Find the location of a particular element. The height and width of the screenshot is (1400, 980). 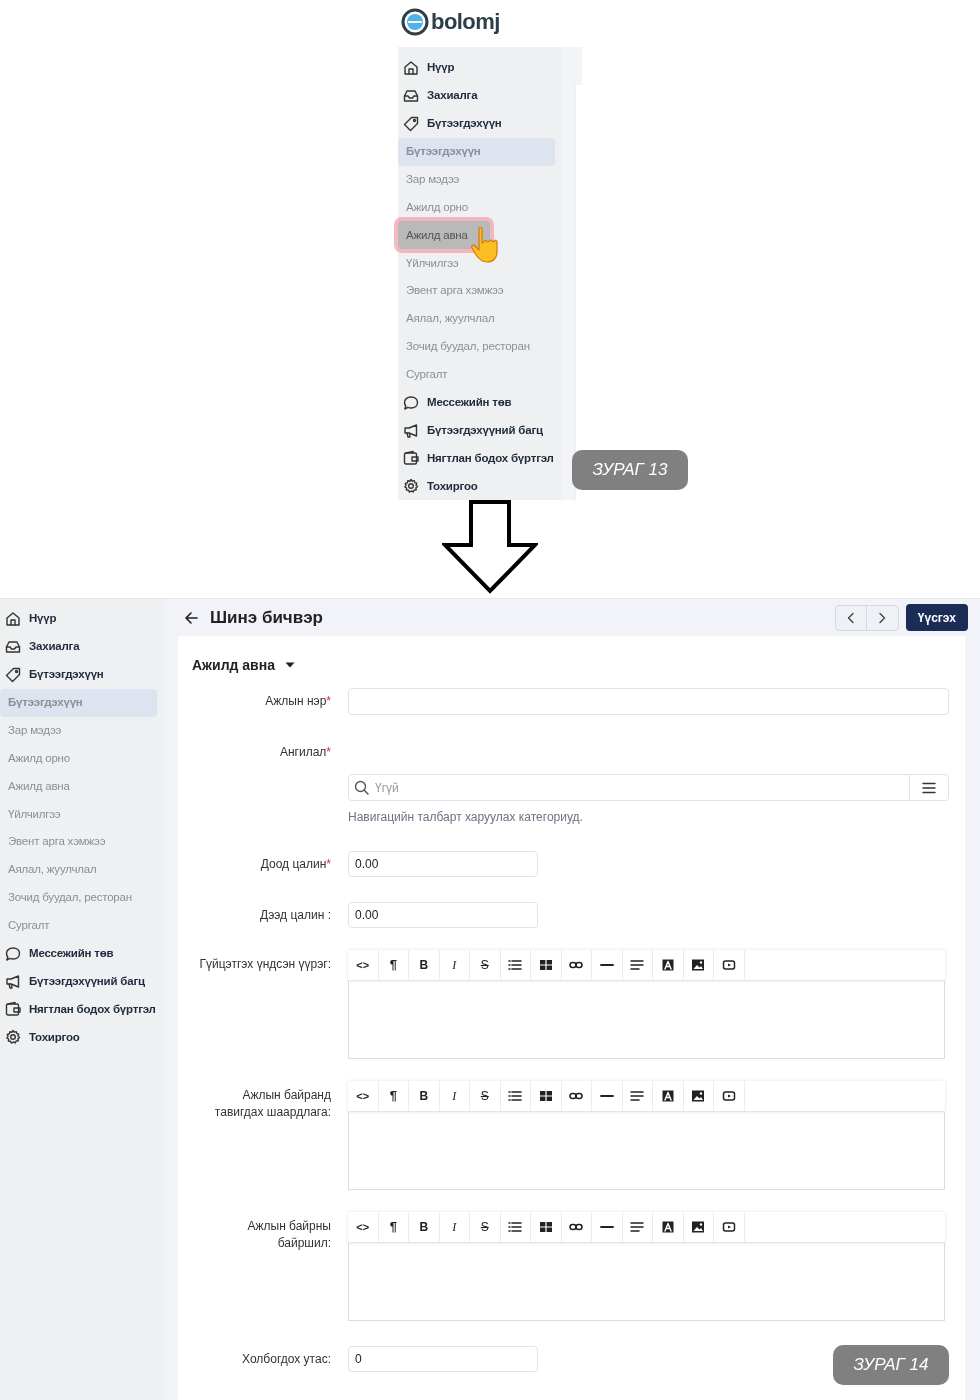

input-field is located at coordinates (648, 701).